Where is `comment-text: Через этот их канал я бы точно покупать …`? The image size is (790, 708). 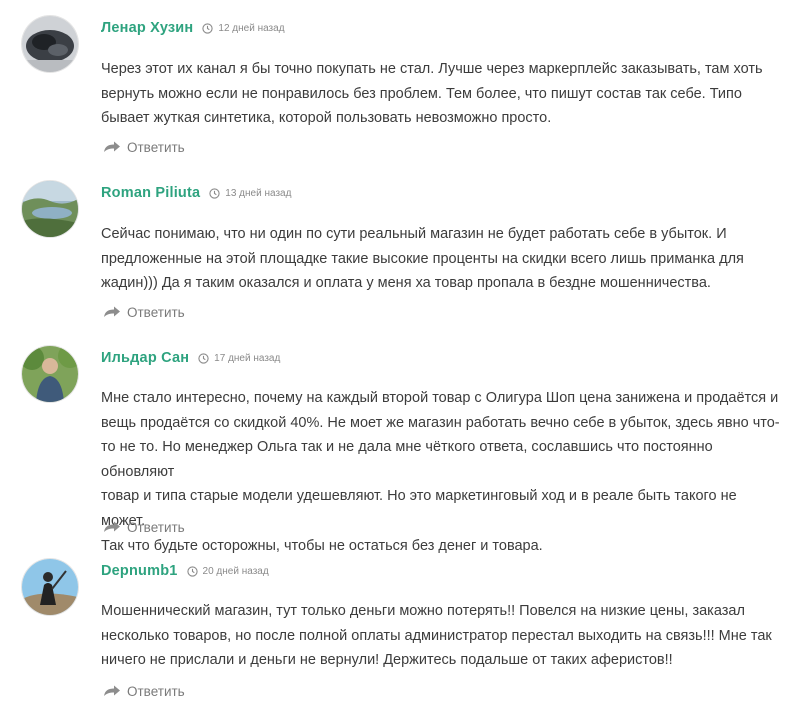 comment-text: Через этот их канал я бы точно покупать … is located at coordinates (432, 94).